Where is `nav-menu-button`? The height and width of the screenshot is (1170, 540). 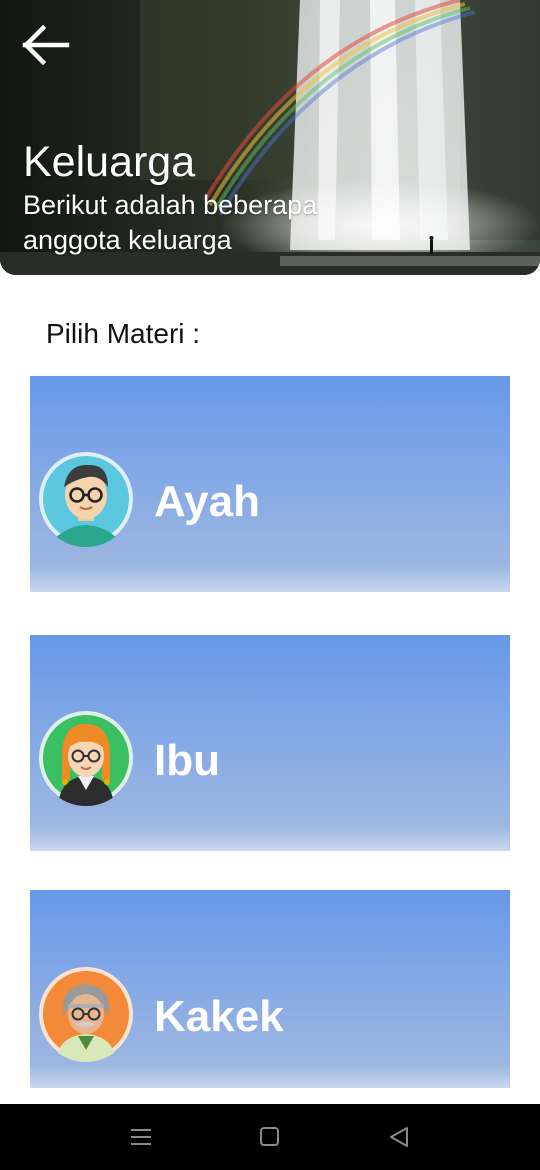 nav-menu-button is located at coordinates (143, 1137).